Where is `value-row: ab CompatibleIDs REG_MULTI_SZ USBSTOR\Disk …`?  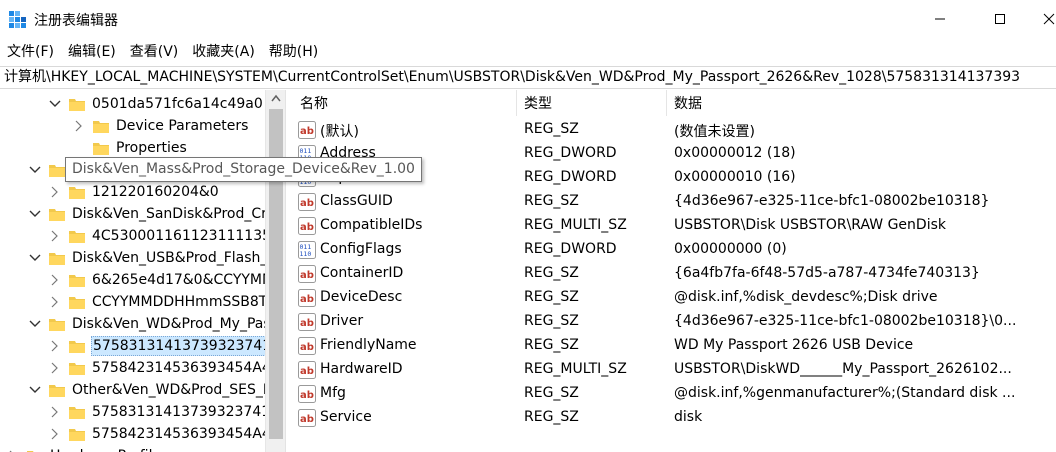 value-row: ab CompatibleIDs REG_MULTI_SZ USBSTOR\Disk … is located at coordinates (675, 226).